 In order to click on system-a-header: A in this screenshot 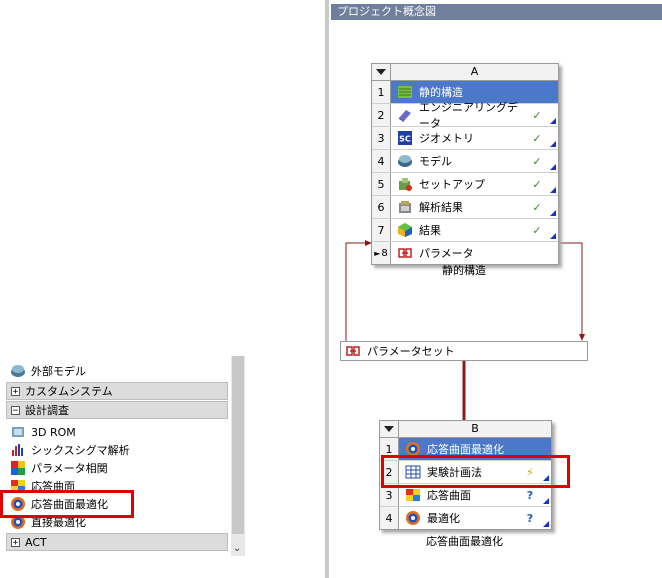, I will do `click(465, 72)`.